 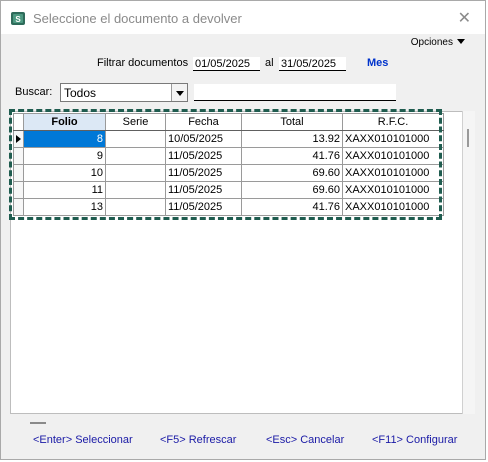 I want to click on total-cell: 13.92, so click(x=292, y=139).